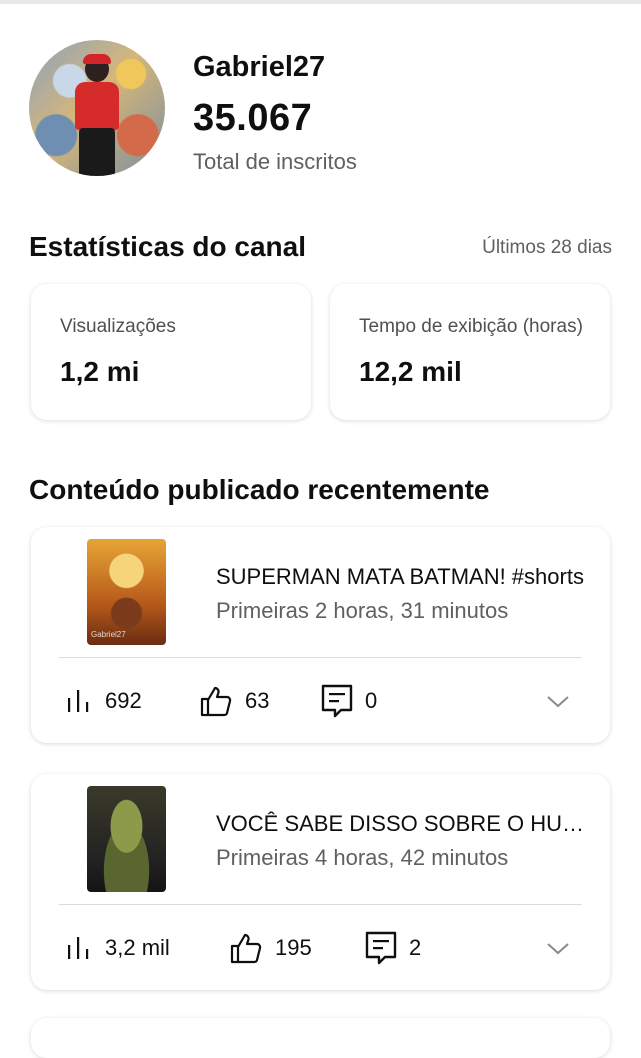 This screenshot has height=1058, width=641. Describe the element at coordinates (470, 352) in the screenshot. I see `stat-card-watch-time: Tempo de exibição (horas) 12,2 mil` at that location.